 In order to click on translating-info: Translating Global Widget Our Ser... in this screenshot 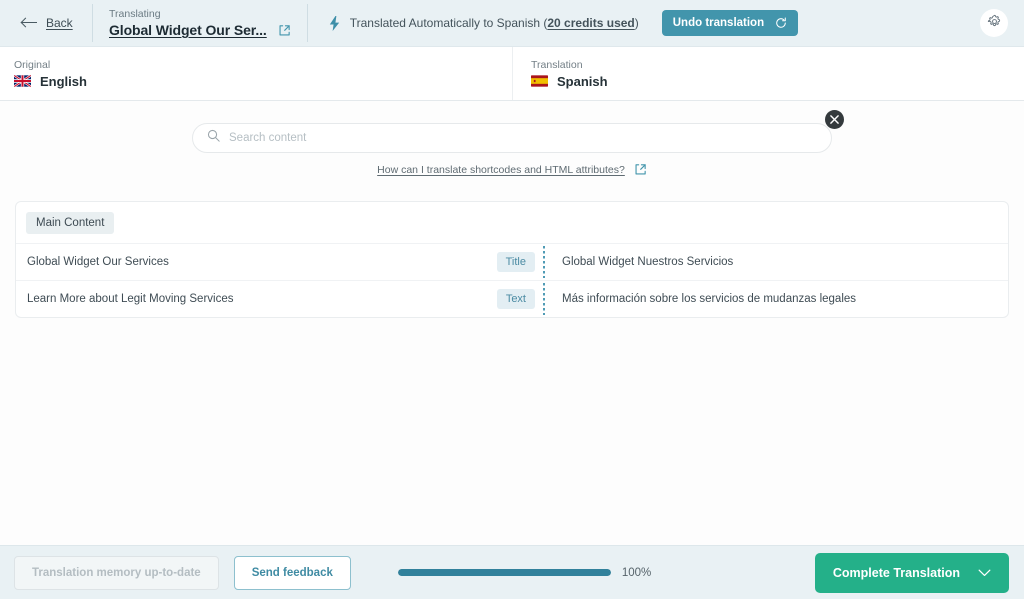, I will do `click(192, 23)`.